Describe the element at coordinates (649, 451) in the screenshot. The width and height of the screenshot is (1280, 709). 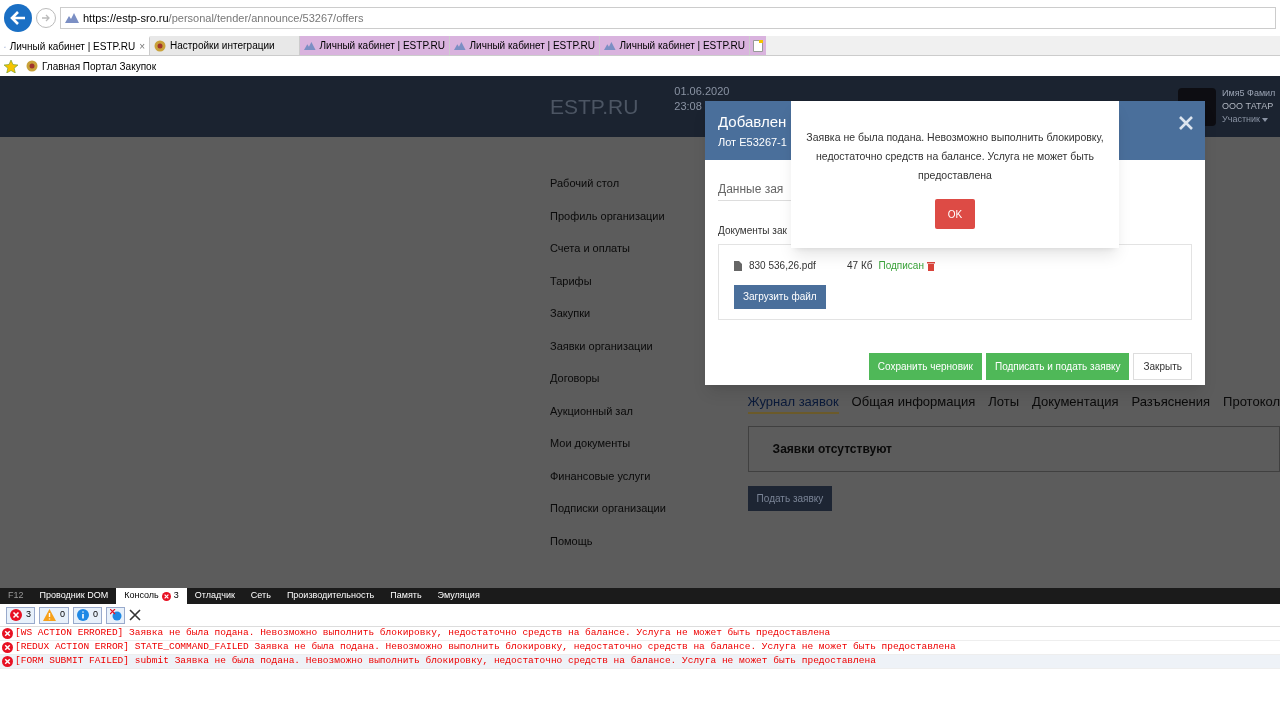
I see `sidebar-link: Мои документы` at that location.